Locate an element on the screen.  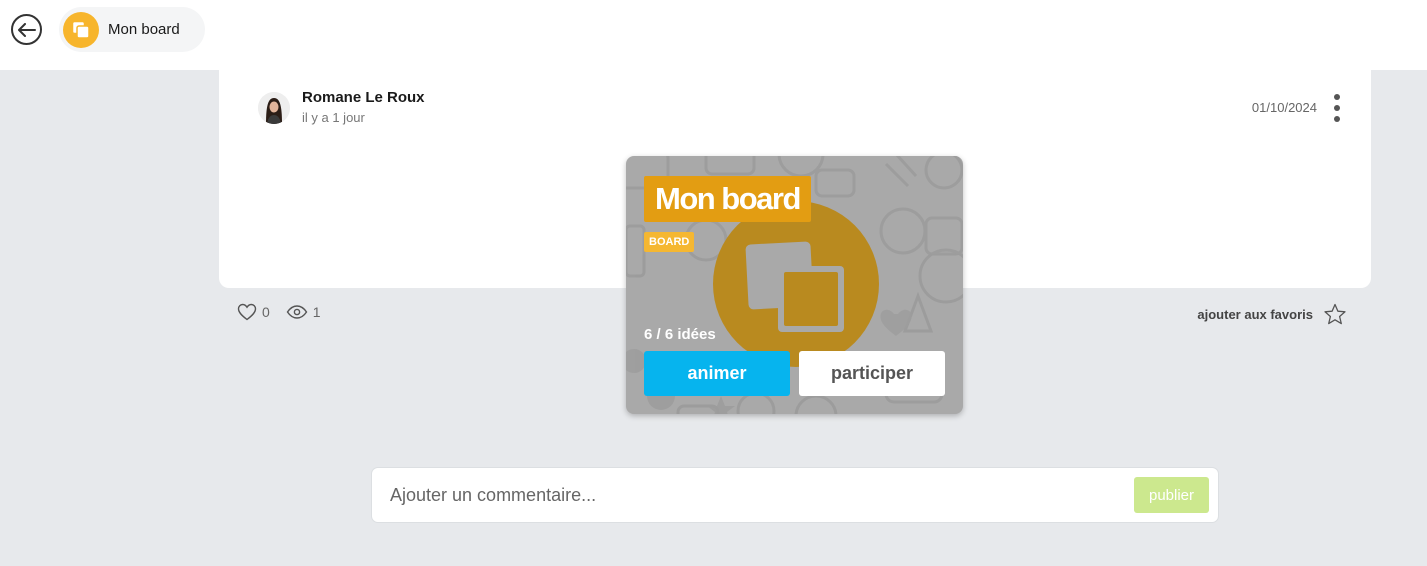
arrow-left-icon is located at coordinates (26, 29).